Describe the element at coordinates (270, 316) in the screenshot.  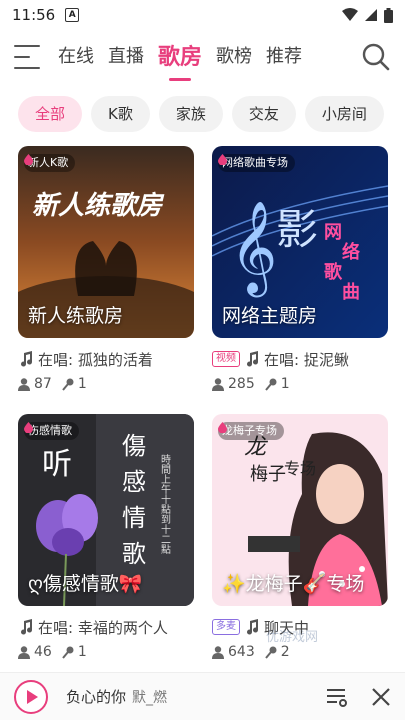
I see `room-title: 网络主题房` at that location.